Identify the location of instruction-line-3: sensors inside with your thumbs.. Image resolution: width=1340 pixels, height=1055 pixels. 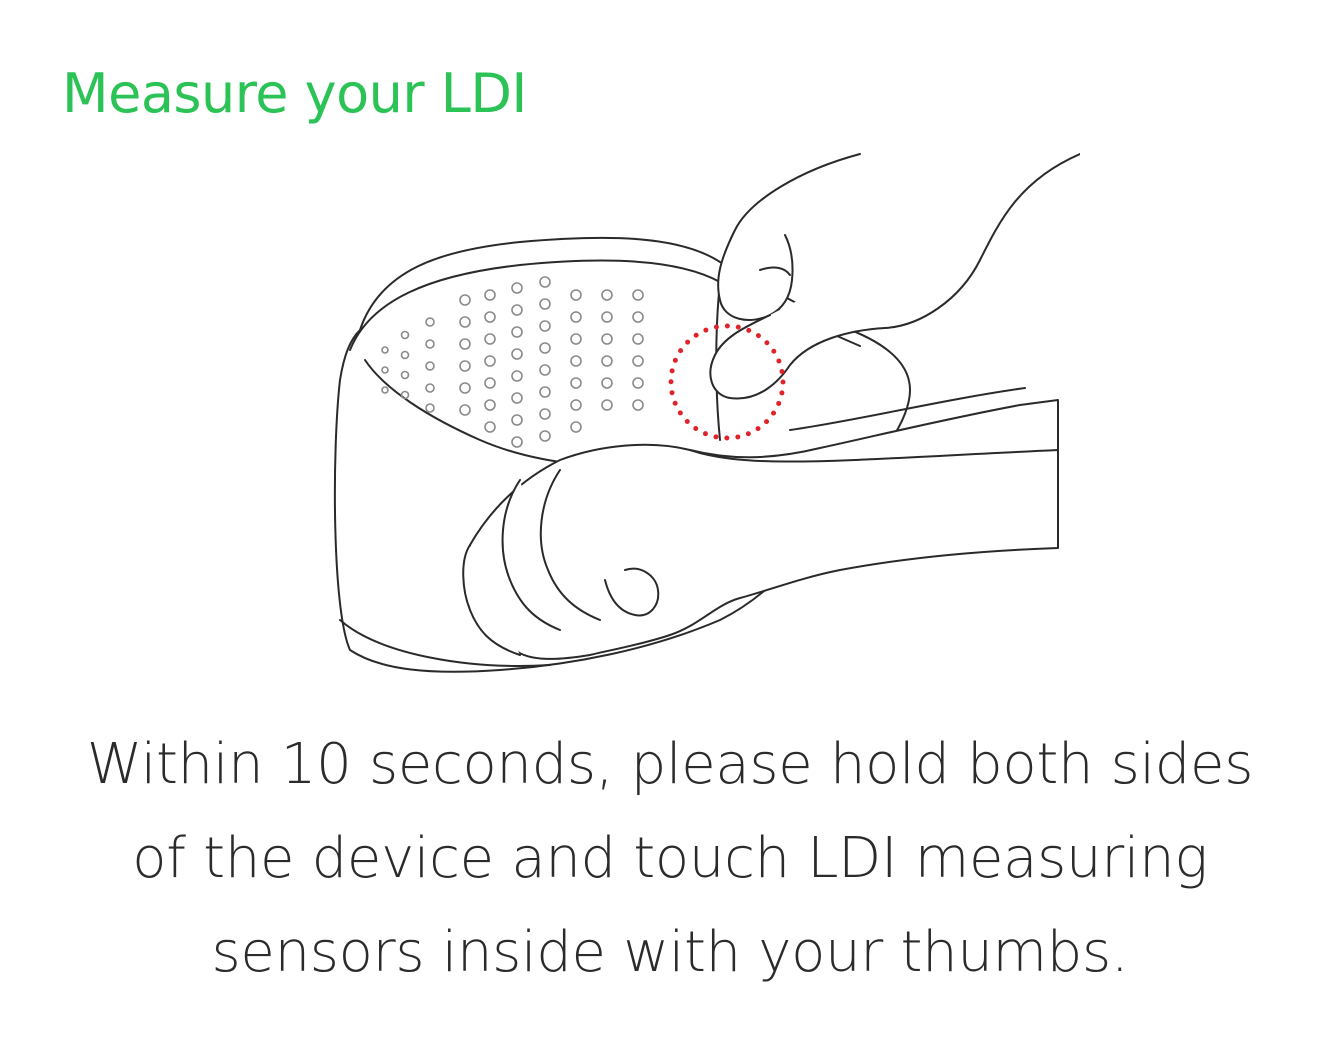
(670, 952).